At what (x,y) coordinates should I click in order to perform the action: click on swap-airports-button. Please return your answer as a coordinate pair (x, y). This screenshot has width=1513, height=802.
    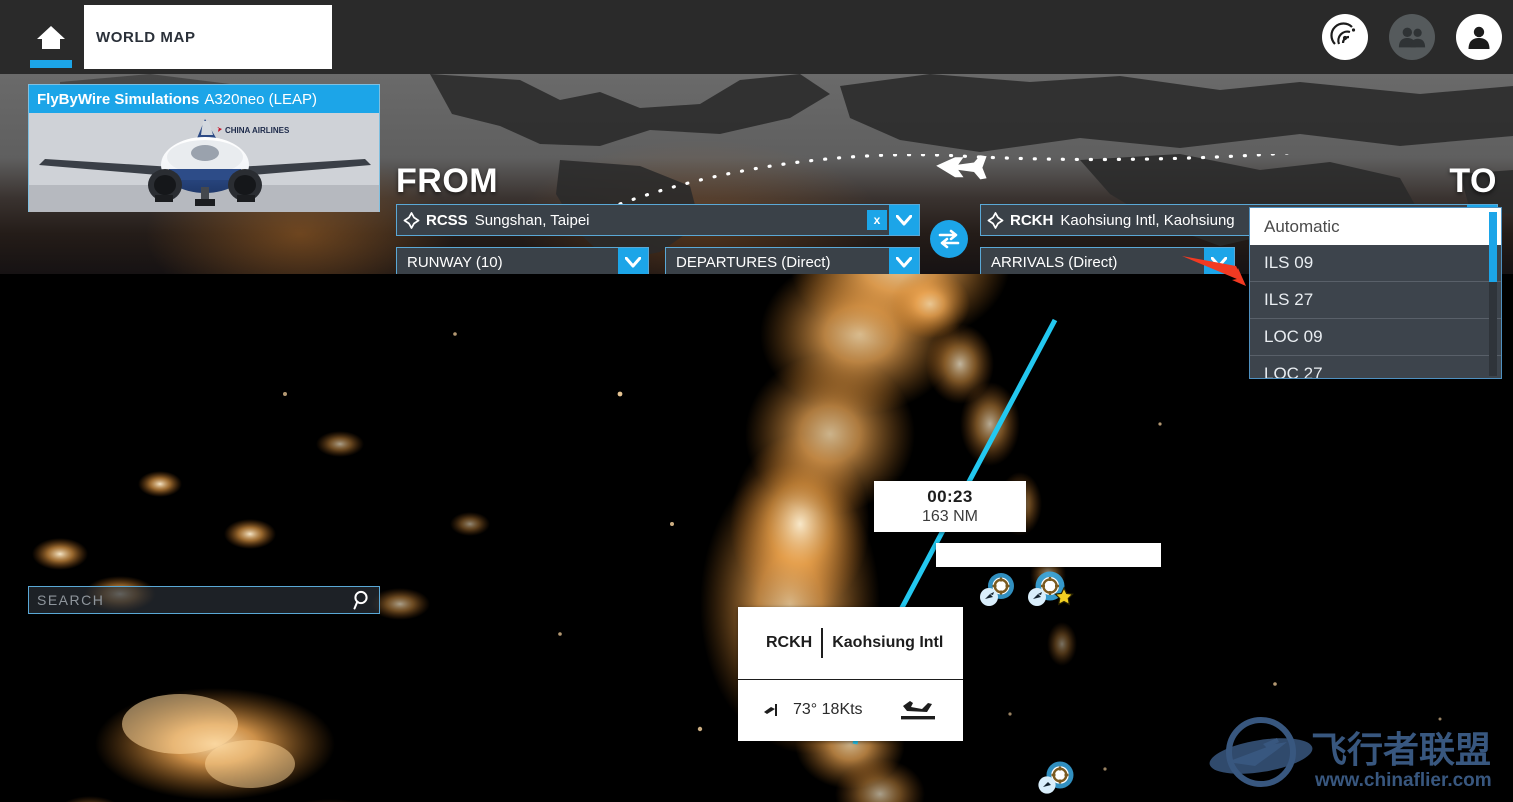
    Looking at the image, I should click on (949, 239).